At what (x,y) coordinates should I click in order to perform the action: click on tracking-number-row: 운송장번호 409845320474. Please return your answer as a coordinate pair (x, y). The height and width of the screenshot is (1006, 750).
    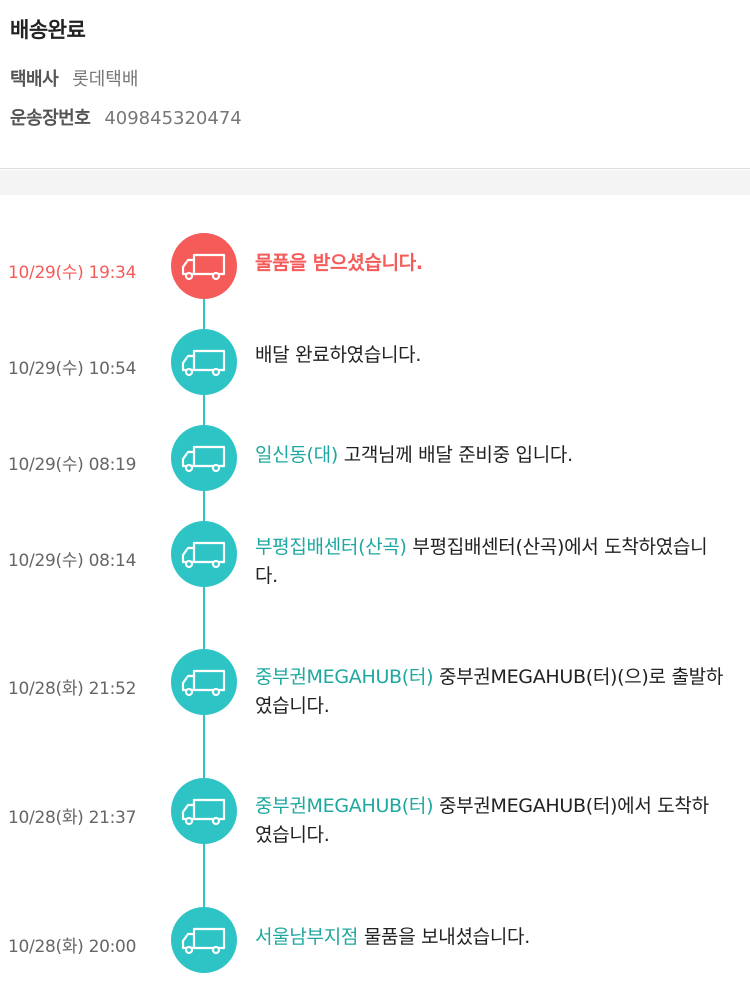
    Looking at the image, I should click on (126, 119).